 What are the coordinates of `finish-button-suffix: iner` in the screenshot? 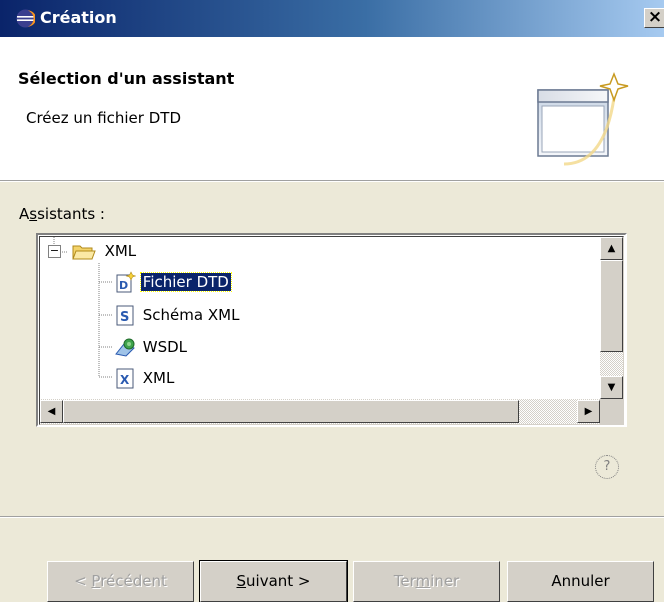 It's located at (445, 581).